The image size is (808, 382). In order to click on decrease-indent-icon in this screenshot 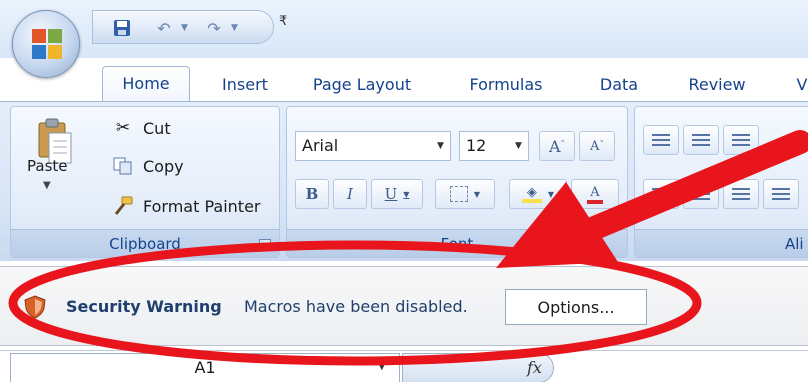, I will do `click(781, 194)`.